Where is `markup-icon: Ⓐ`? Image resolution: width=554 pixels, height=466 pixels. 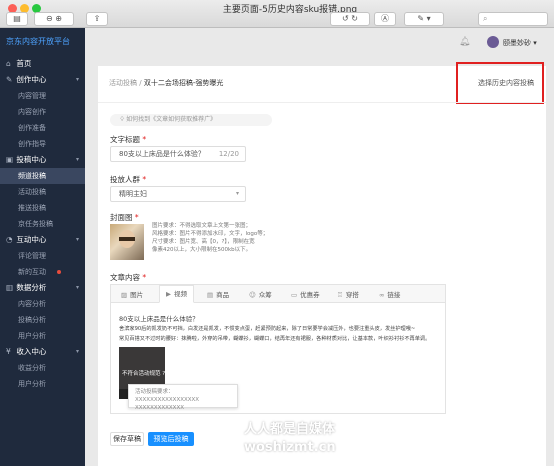 markup-icon: Ⓐ is located at coordinates (385, 19).